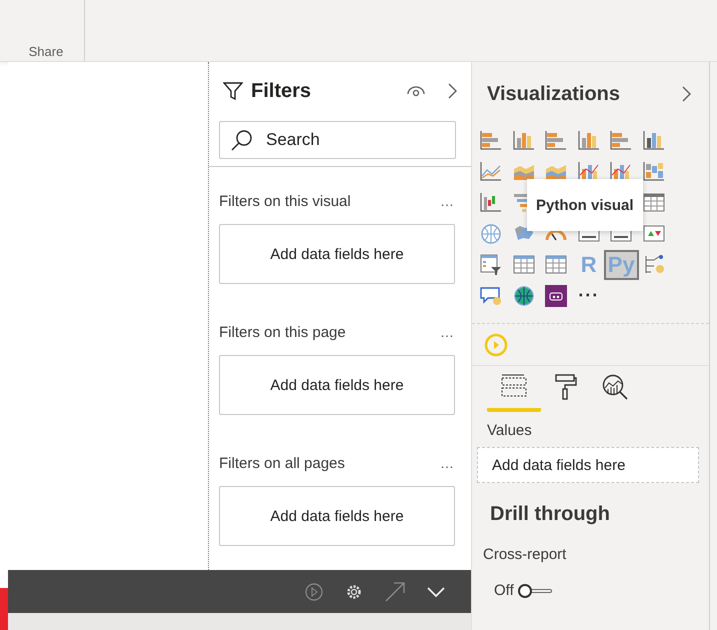  Describe the element at coordinates (584, 205) in the screenshot. I see `tooltip: Python visual` at that location.